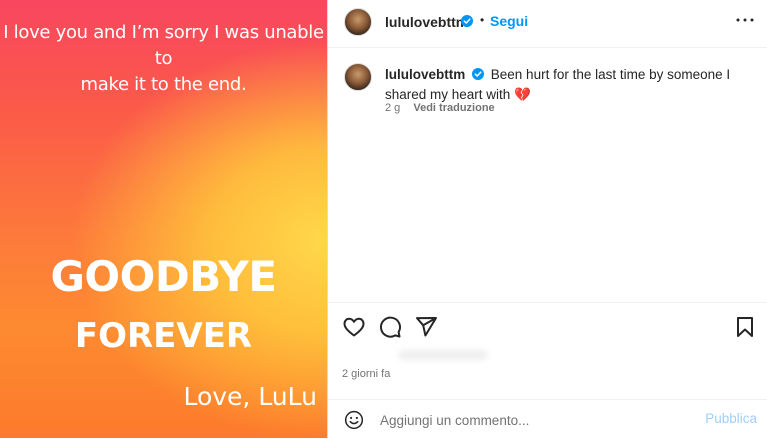 The width and height of the screenshot is (767, 439). Describe the element at coordinates (731, 418) in the screenshot. I see `publish-button: Pubblica` at that location.